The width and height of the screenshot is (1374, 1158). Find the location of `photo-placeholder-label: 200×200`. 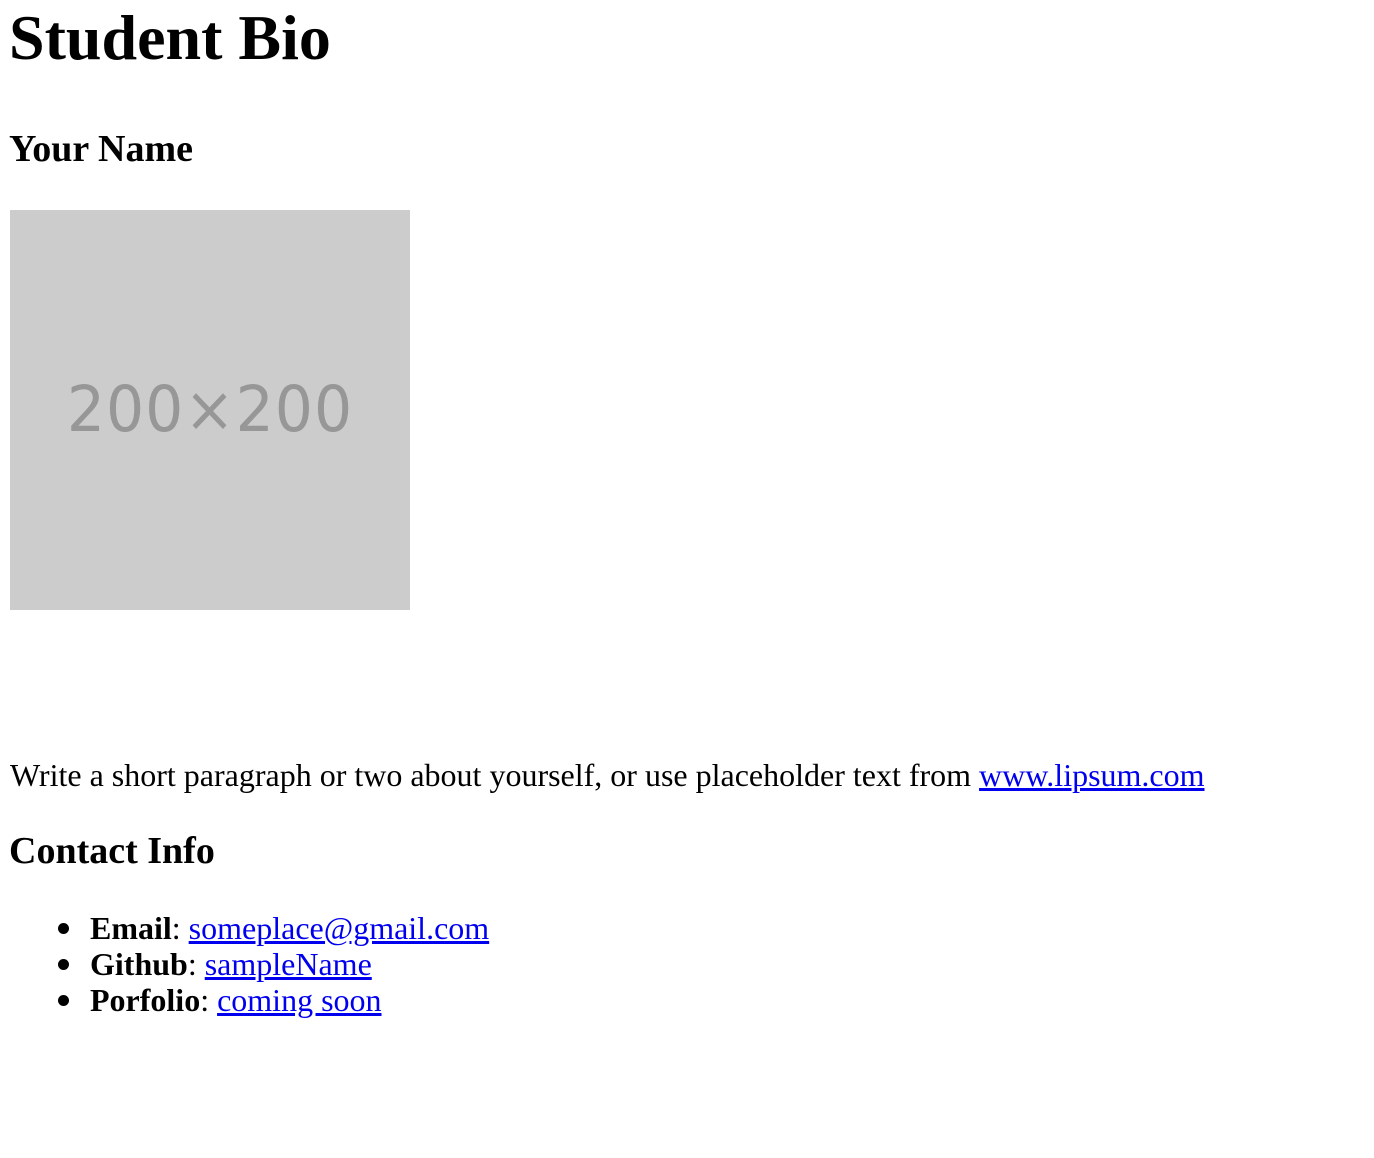

photo-placeholder-label: 200×200 is located at coordinates (210, 410).